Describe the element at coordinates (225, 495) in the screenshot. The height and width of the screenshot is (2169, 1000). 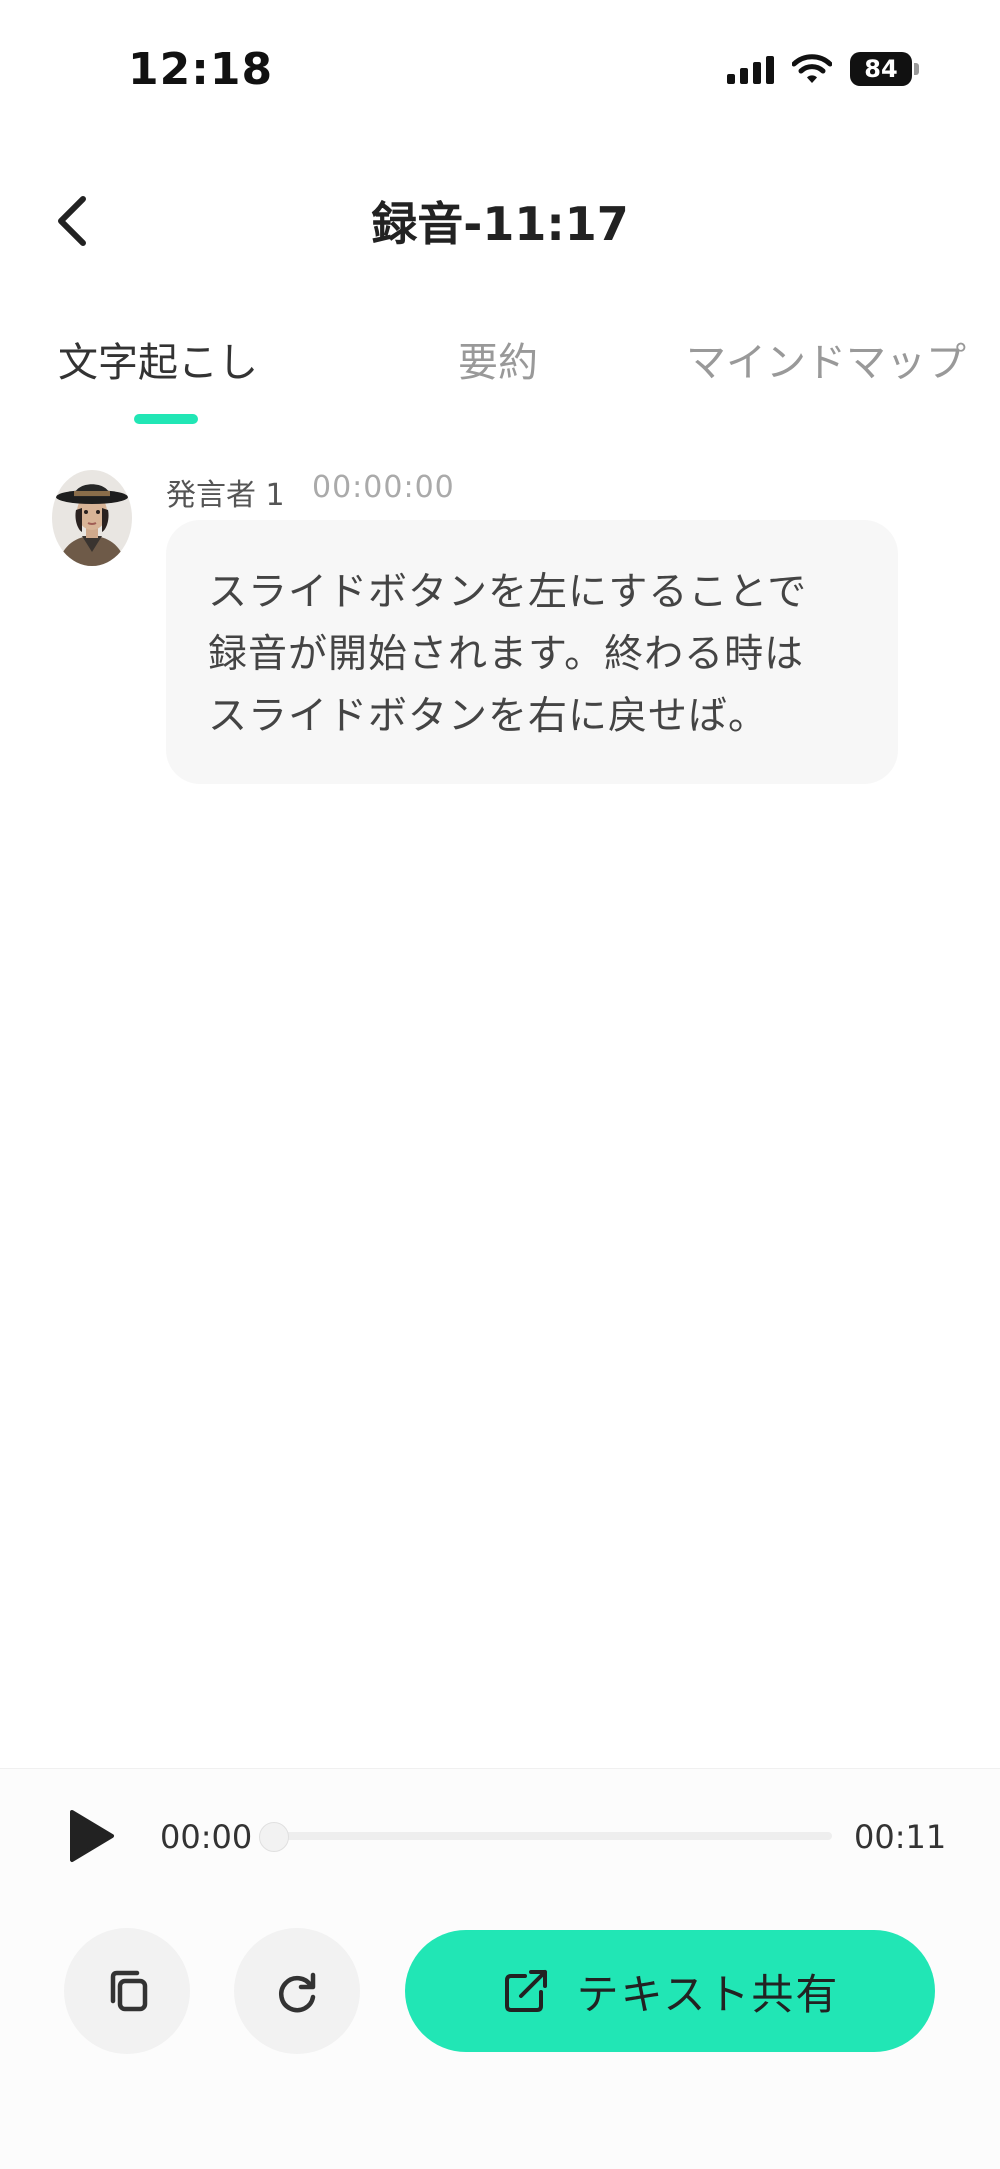
I see `speaker-name: 発言者 1` at that location.